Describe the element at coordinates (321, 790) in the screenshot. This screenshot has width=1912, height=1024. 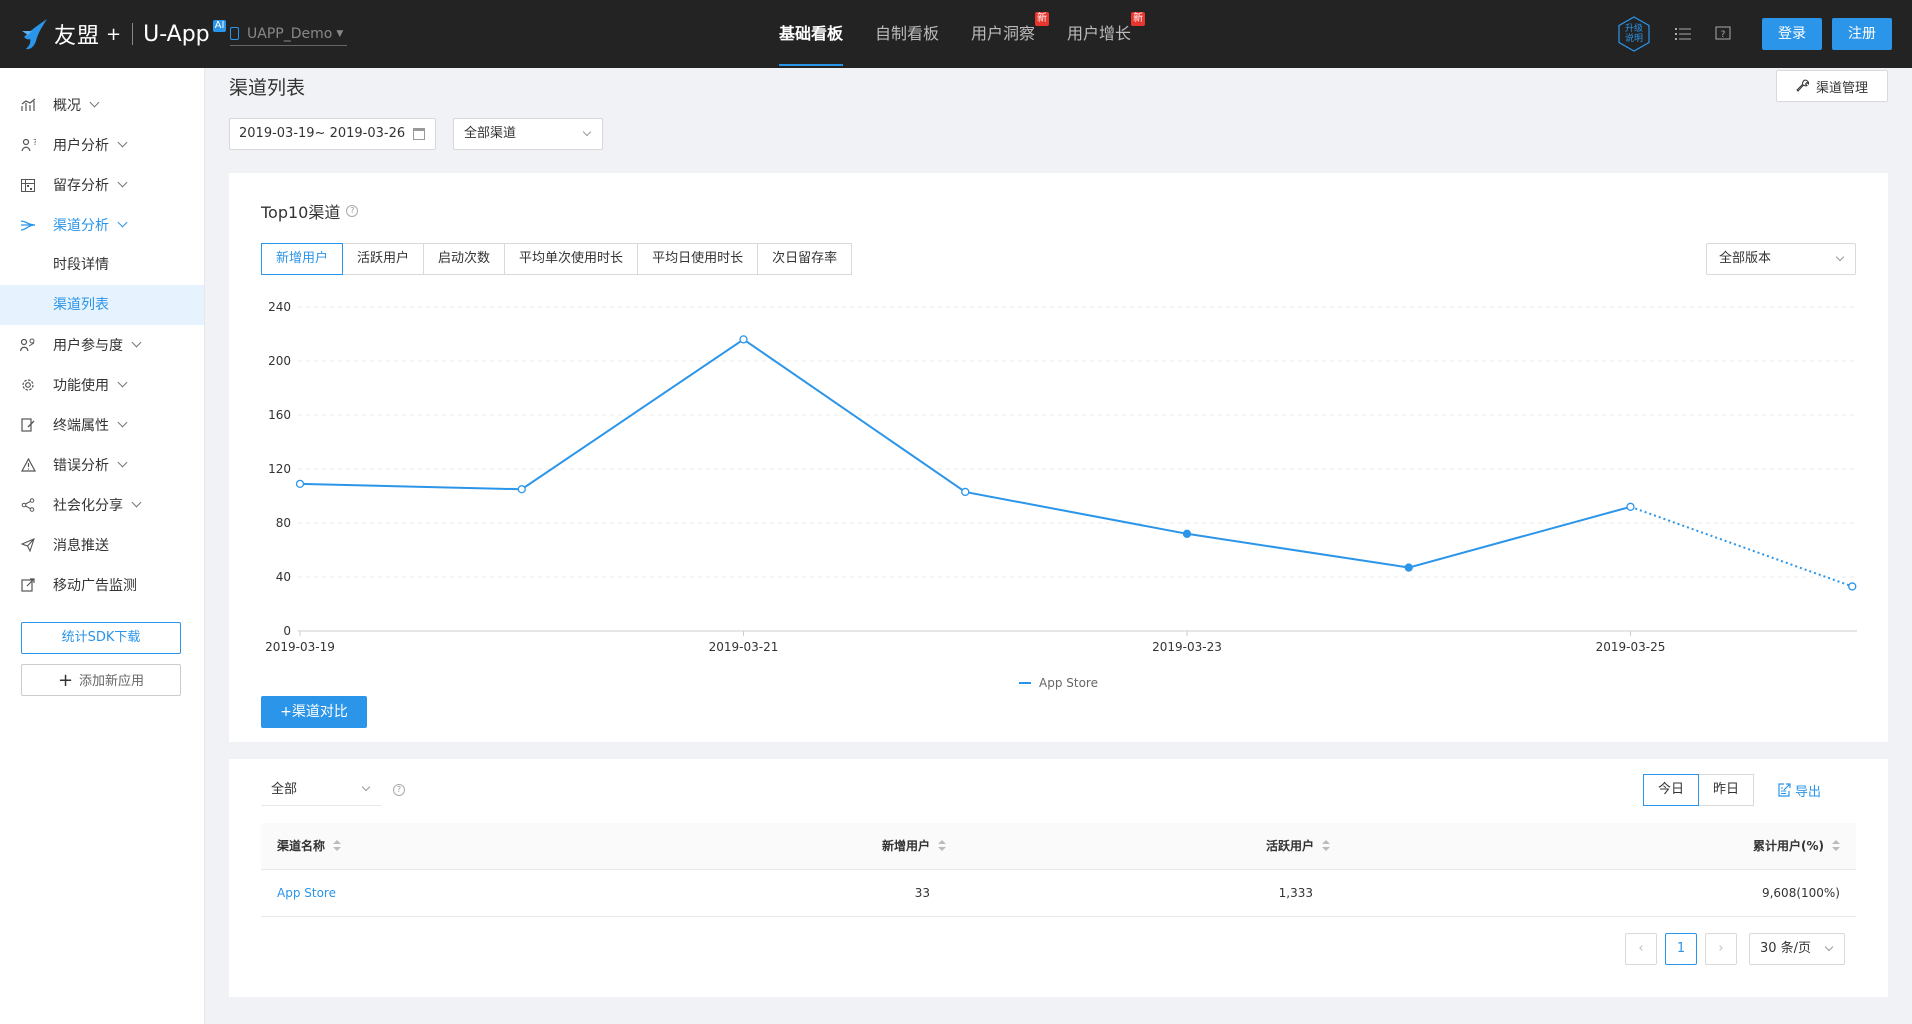
I see `table-filter-select: 全部` at that location.